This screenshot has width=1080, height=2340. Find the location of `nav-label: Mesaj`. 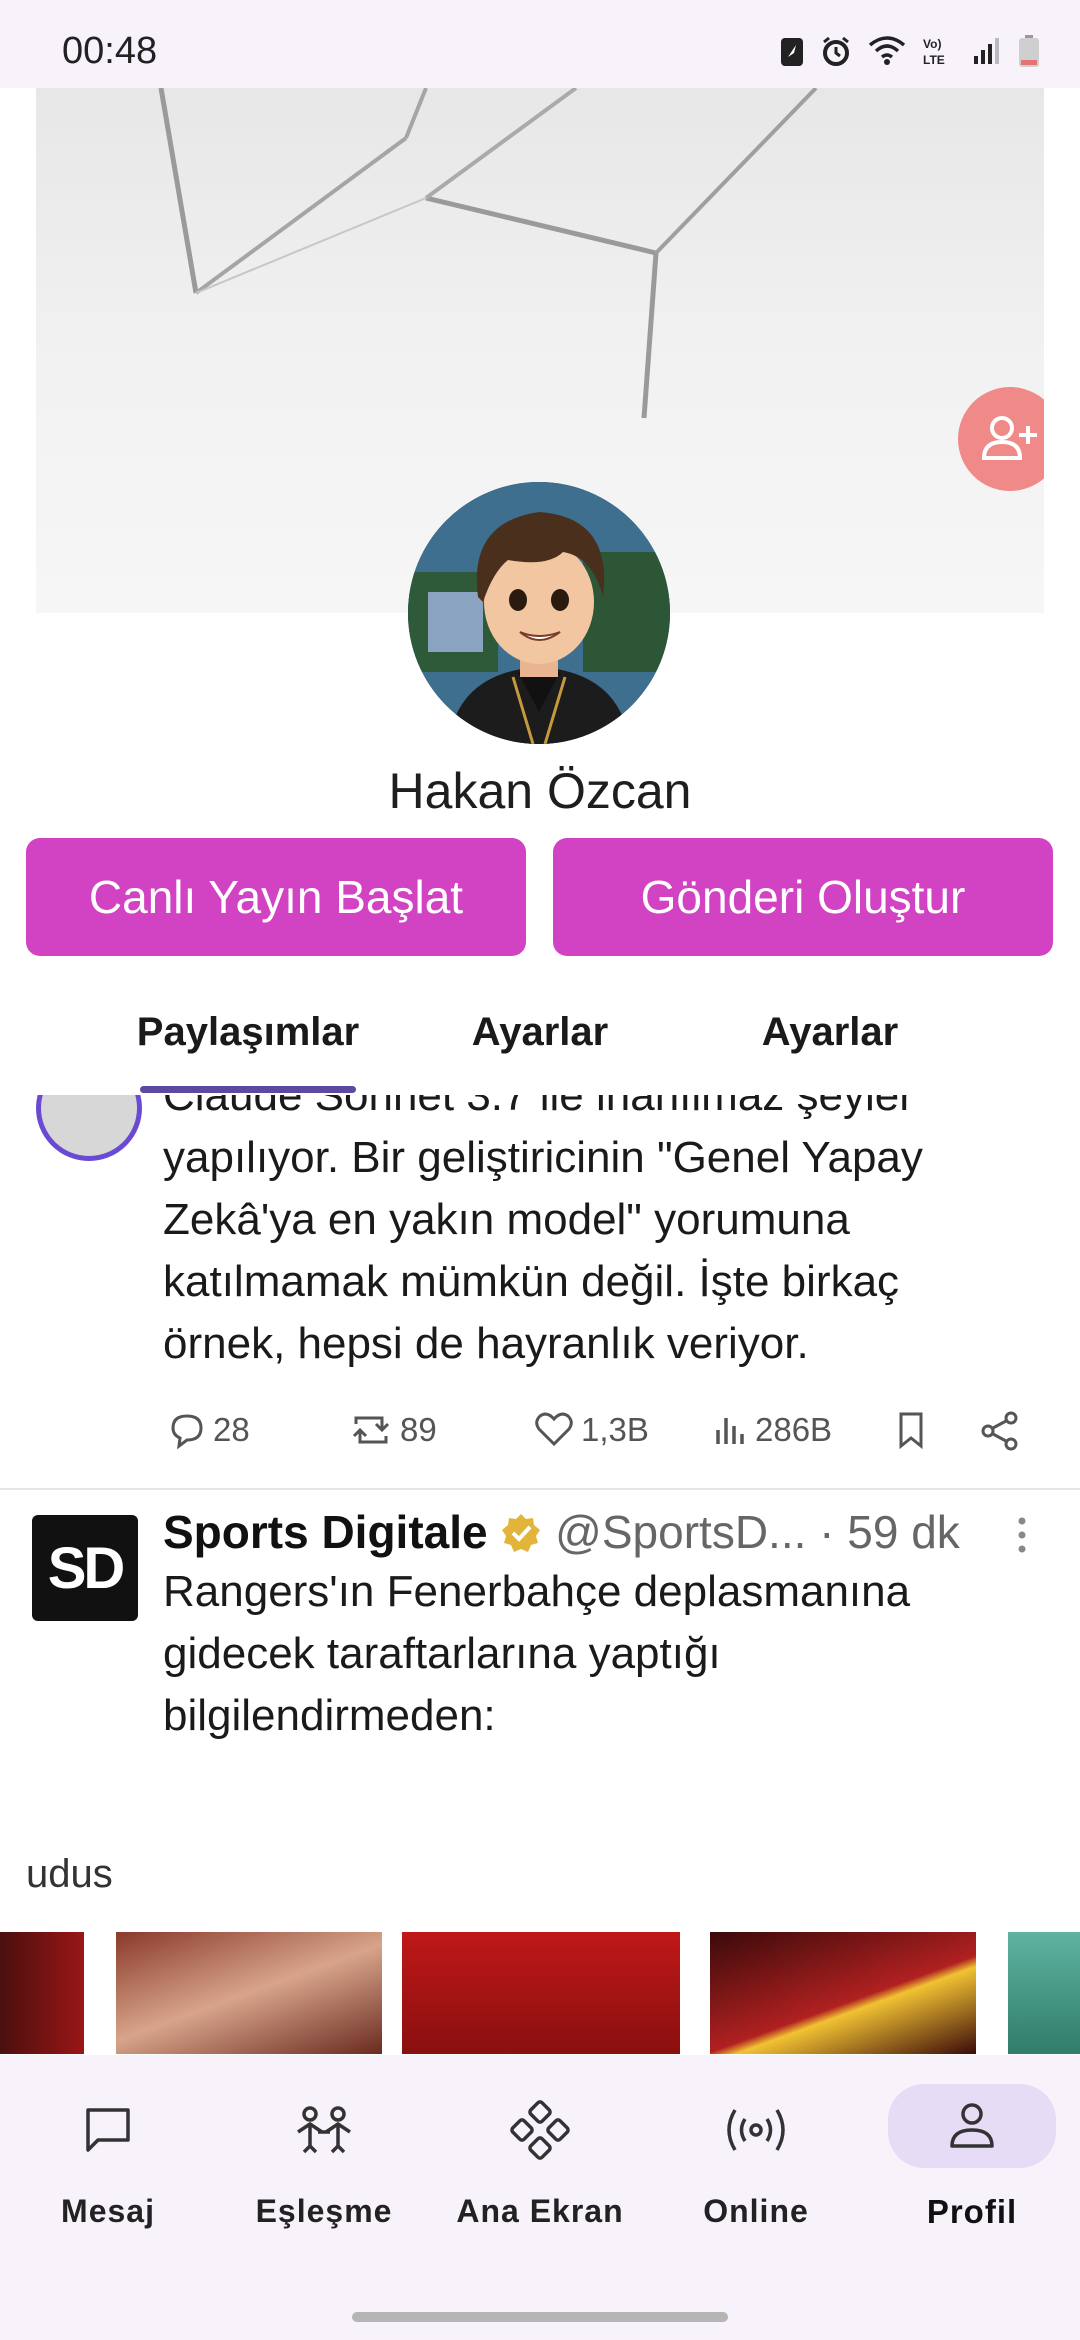

nav-label: Mesaj is located at coordinates (108, 2211).